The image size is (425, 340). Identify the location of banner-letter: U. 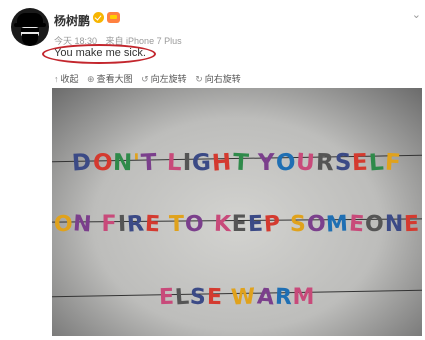
(306, 163).